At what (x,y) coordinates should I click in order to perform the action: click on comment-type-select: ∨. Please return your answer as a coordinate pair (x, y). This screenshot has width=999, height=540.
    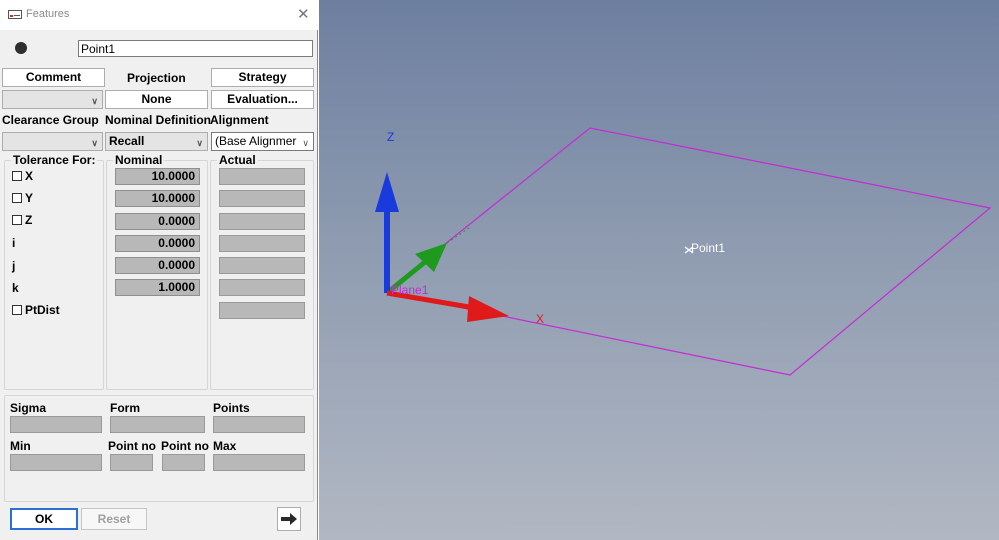
    Looking at the image, I should click on (52, 99).